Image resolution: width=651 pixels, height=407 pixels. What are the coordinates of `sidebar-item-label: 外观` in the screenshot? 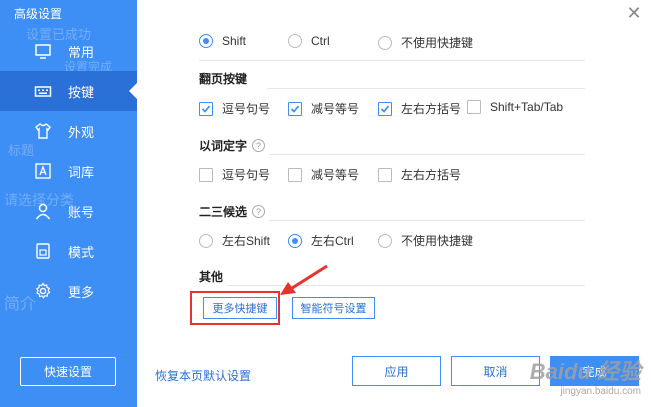 It's located at (81, 132).